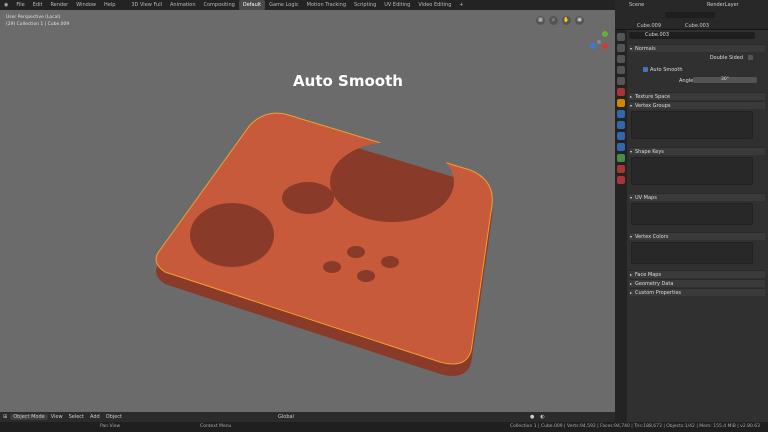  Describe the element at coordinates (284, 5) in the screenshot. I see `tab-game-logic: Game Logic` at that location.